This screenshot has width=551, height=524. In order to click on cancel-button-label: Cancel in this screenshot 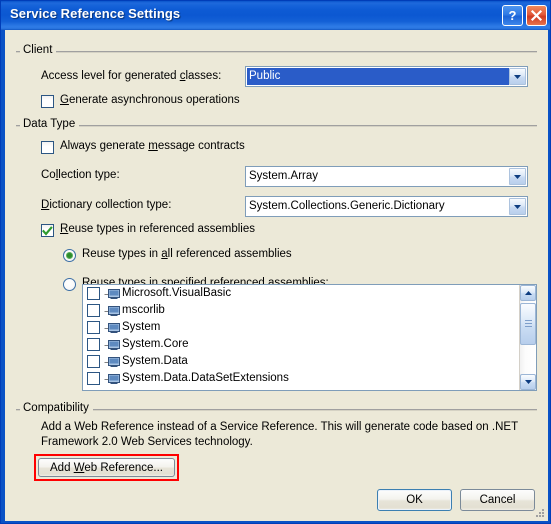, I will do `click(497, 500)`.